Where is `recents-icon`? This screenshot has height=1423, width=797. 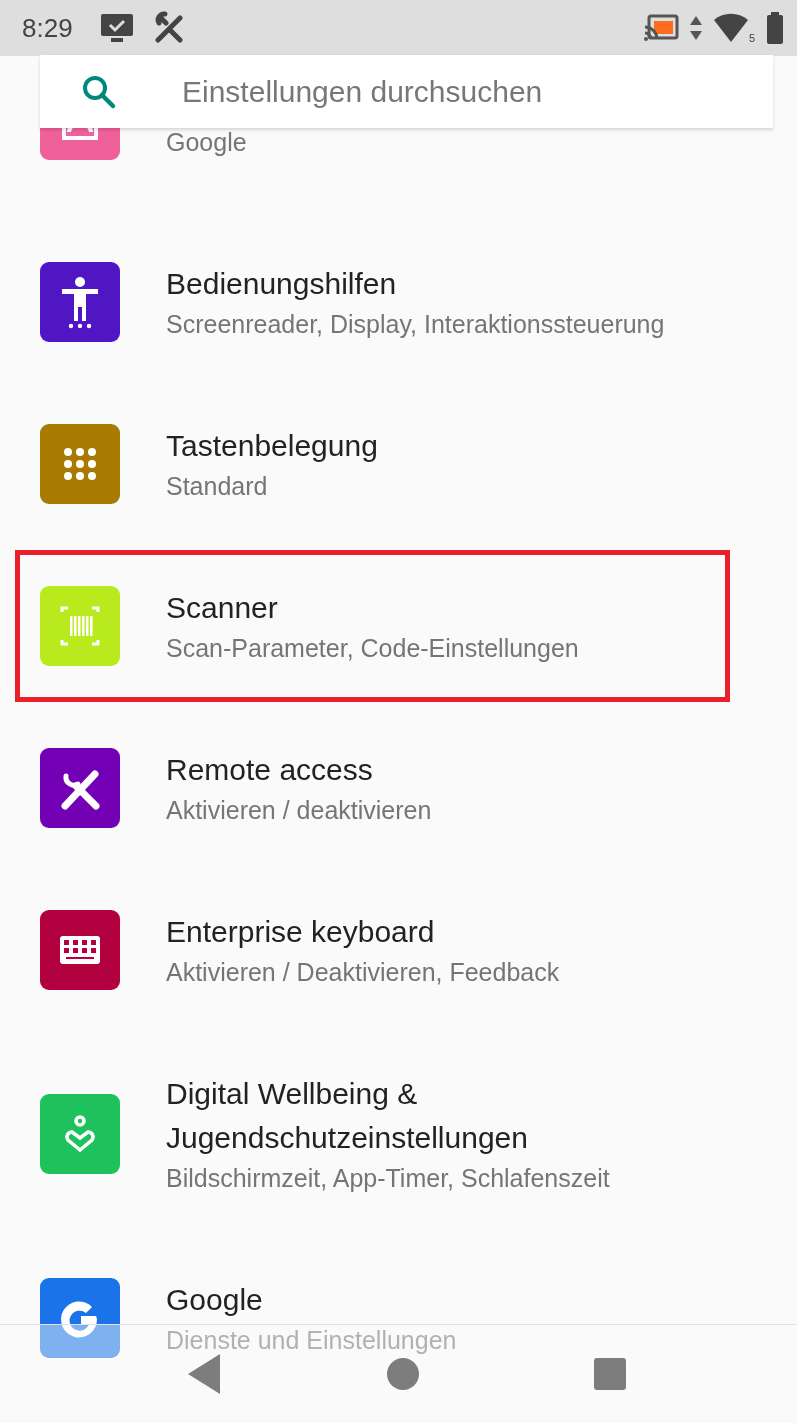 recents-icon is located at coordinates (610, 1374).